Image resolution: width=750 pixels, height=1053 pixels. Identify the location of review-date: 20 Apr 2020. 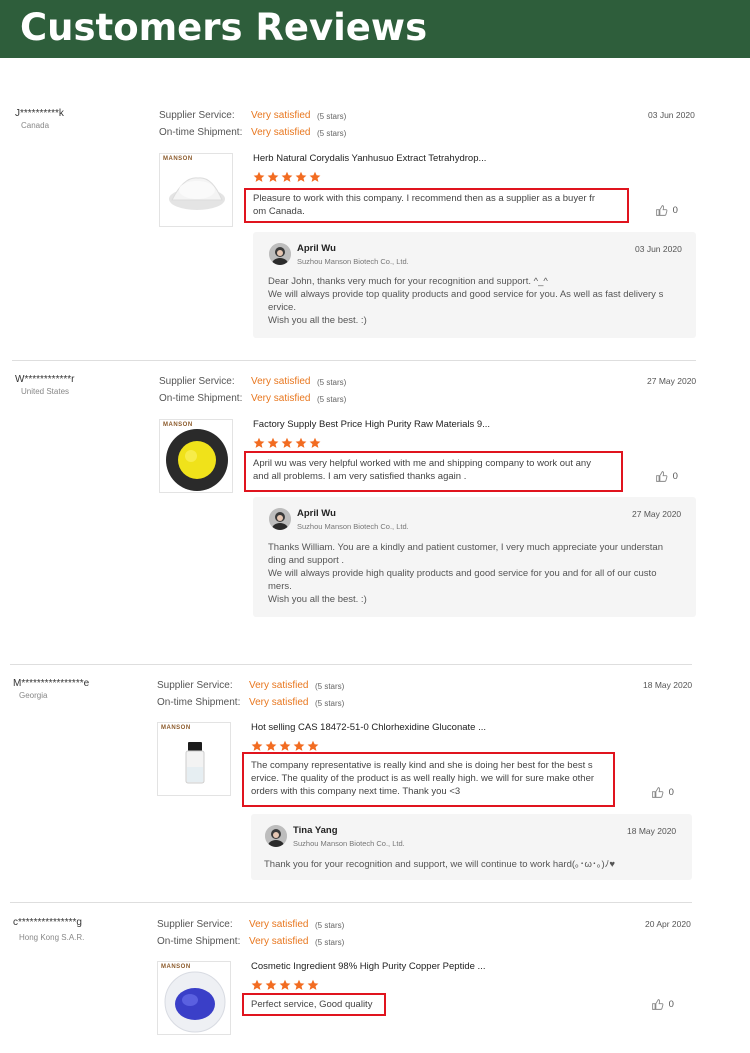
(668, 924).